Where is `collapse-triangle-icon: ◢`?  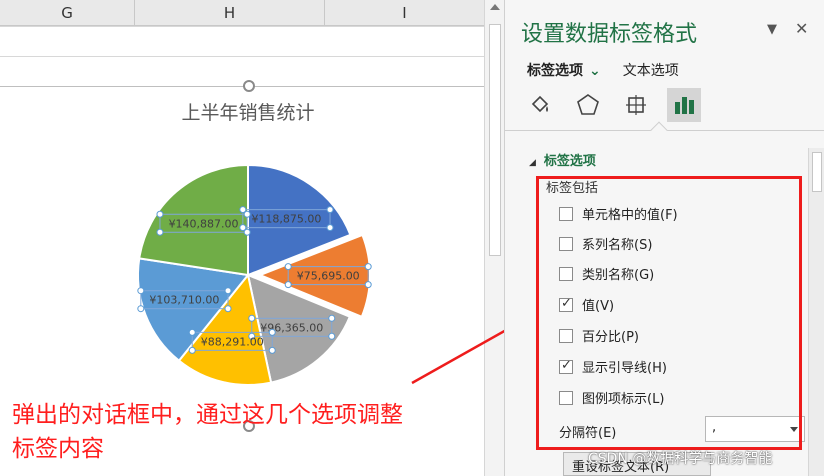 collapse-triangle-icon: ◢ is located at coordinates (532, 163).